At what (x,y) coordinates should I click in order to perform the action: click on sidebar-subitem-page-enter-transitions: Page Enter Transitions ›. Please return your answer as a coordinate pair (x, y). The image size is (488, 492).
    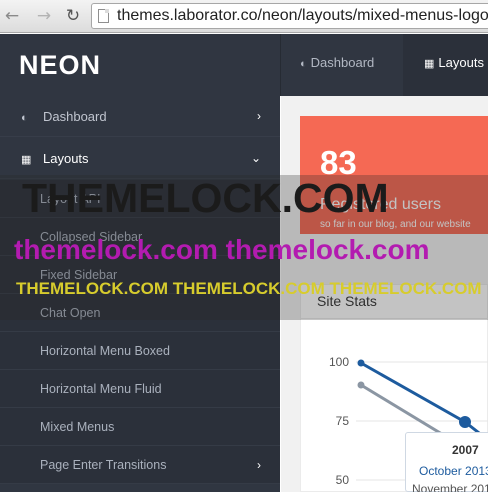
    Looking at the image, I should click on (140, 465).